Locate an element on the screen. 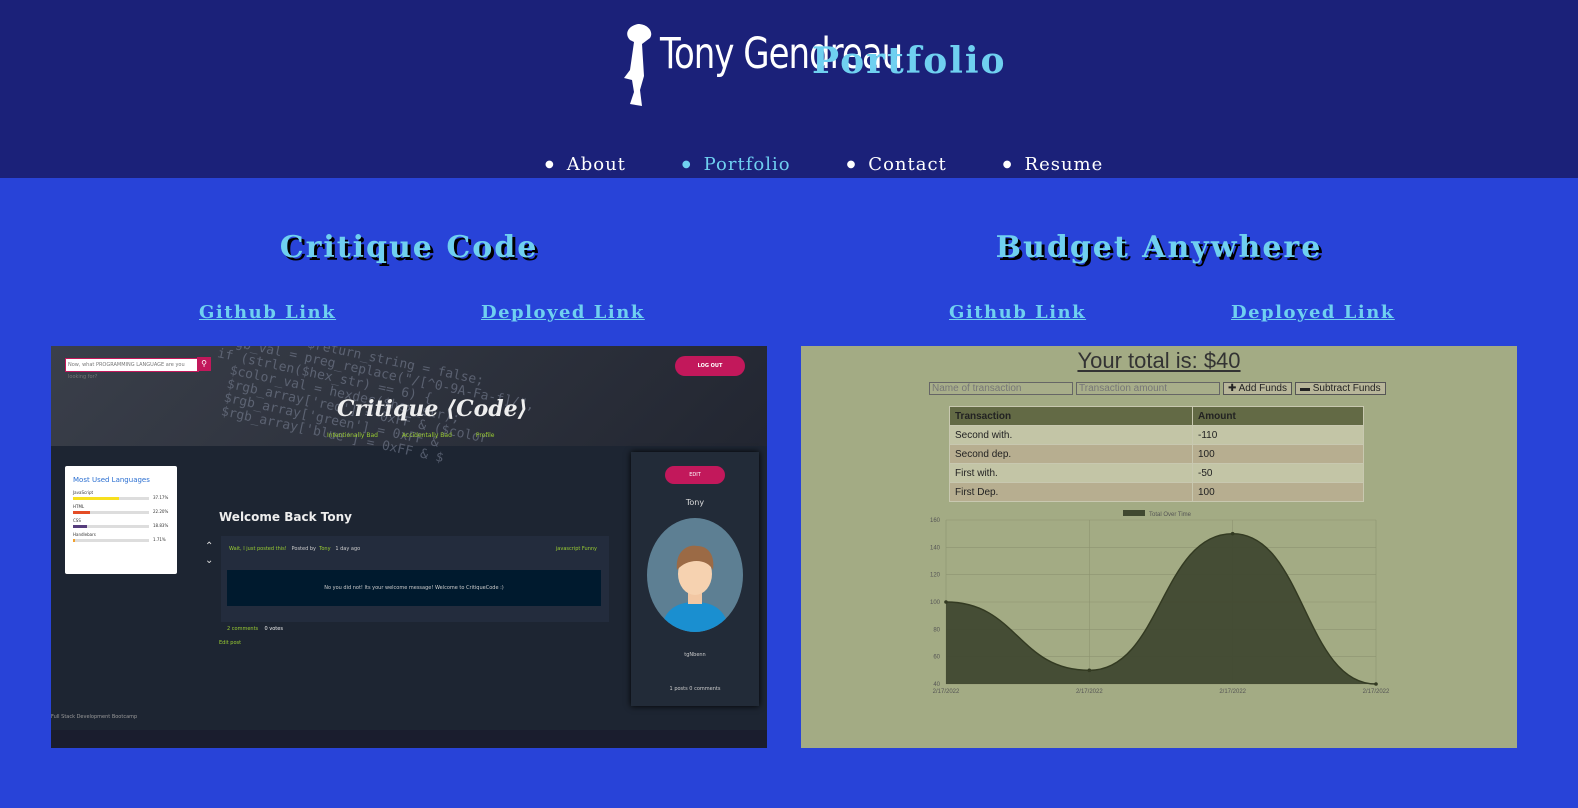 Image resolution: width=1578 pixels, height=808 pixels. language-row: CSS 18.83% is located at coordinates (121, 523).